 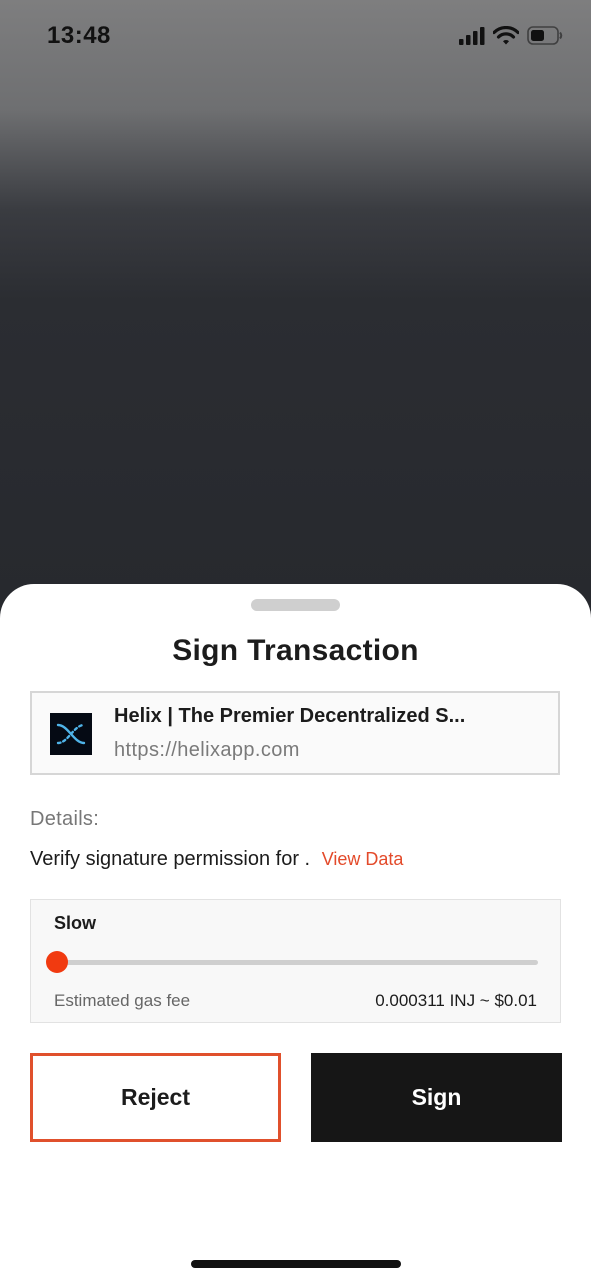 I want to click on sign-button: Sign, so click(x=436, y=1097).